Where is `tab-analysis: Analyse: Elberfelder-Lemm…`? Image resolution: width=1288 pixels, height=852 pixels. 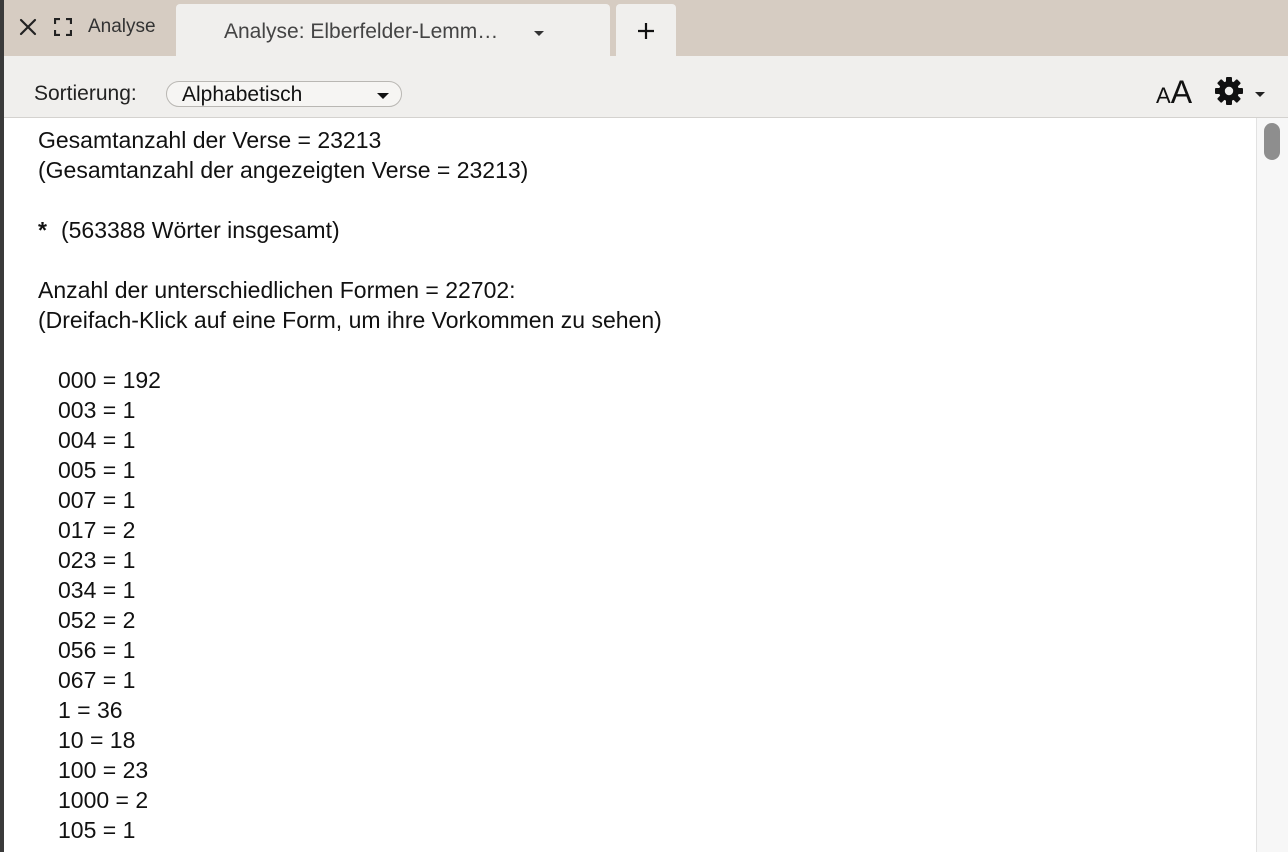 tab-analysis: Analyse: Elberfelder-Lemm… is located at coordinates (393, 30).